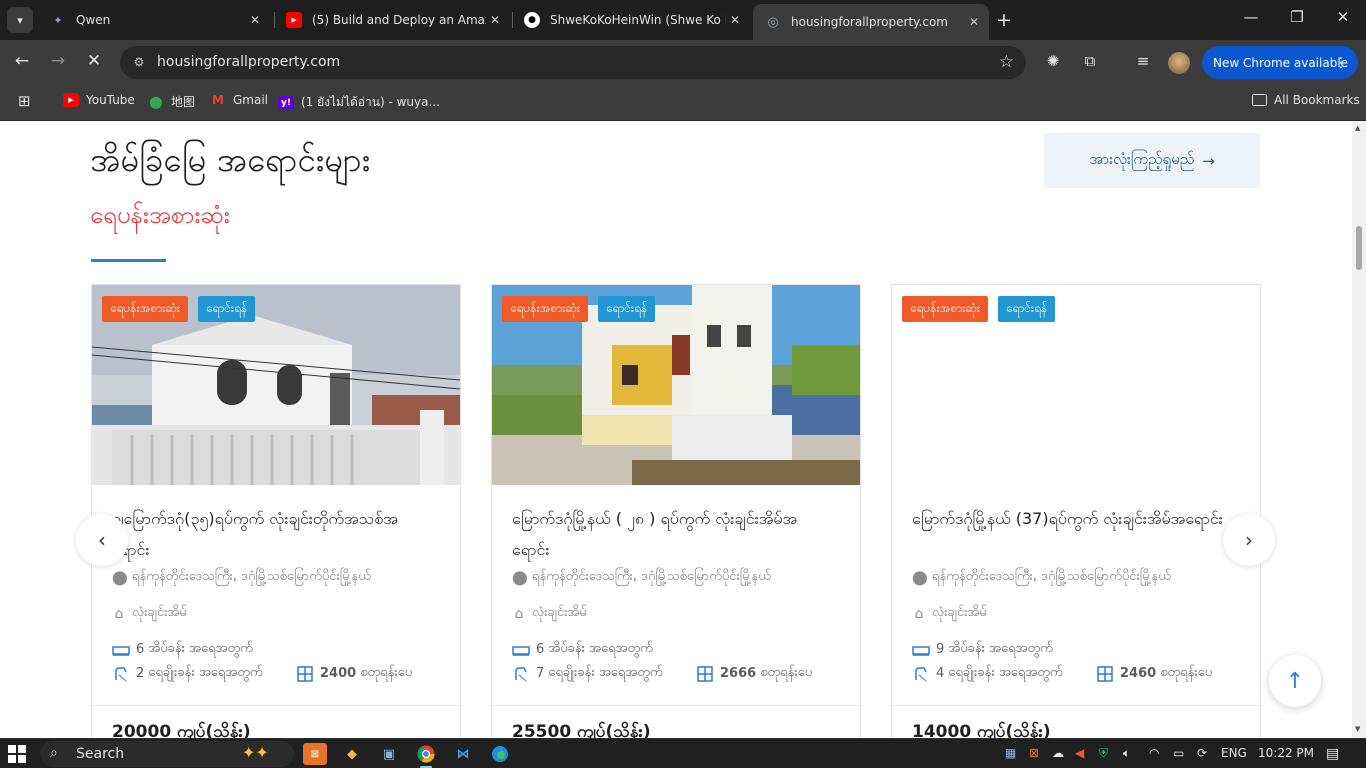 Image resolution: width=1366 pixels, height=768 pixels. What do you see at coordinates (1357, 128) in the screenshot?
I see `scroll-up-arrow-icon: ▲` at bounding box center [1357, 128].